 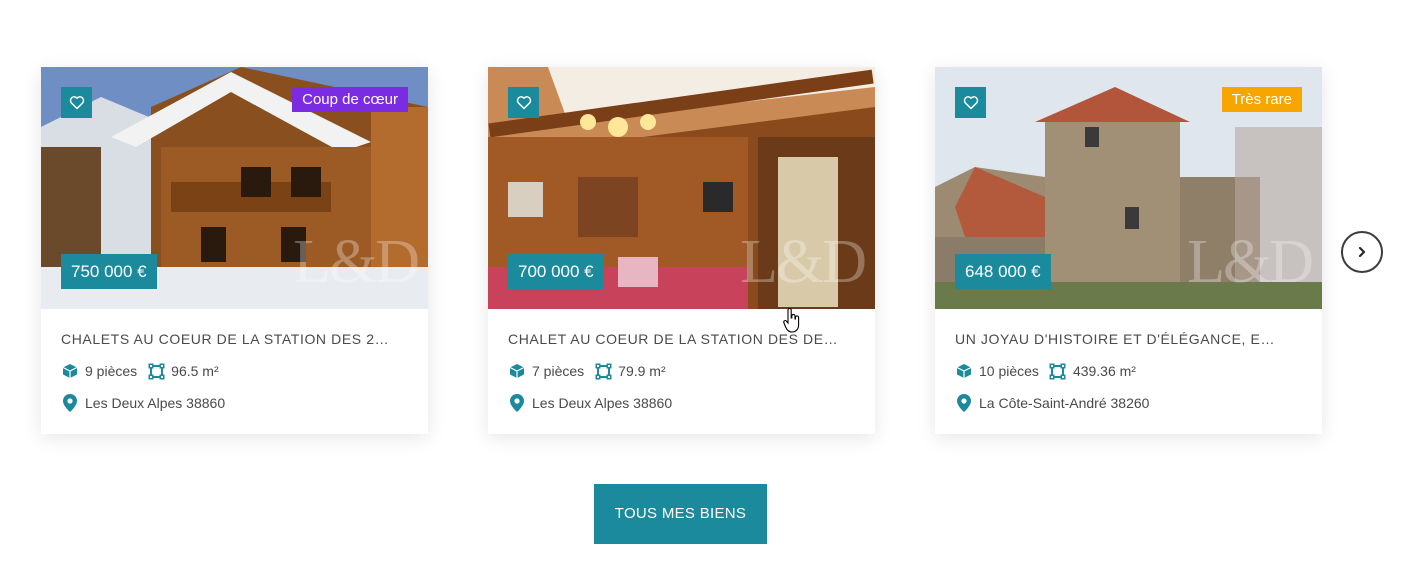 I want to click on listing-location: La Côte-Saint-André 38260, so click(x=1128, y=403).